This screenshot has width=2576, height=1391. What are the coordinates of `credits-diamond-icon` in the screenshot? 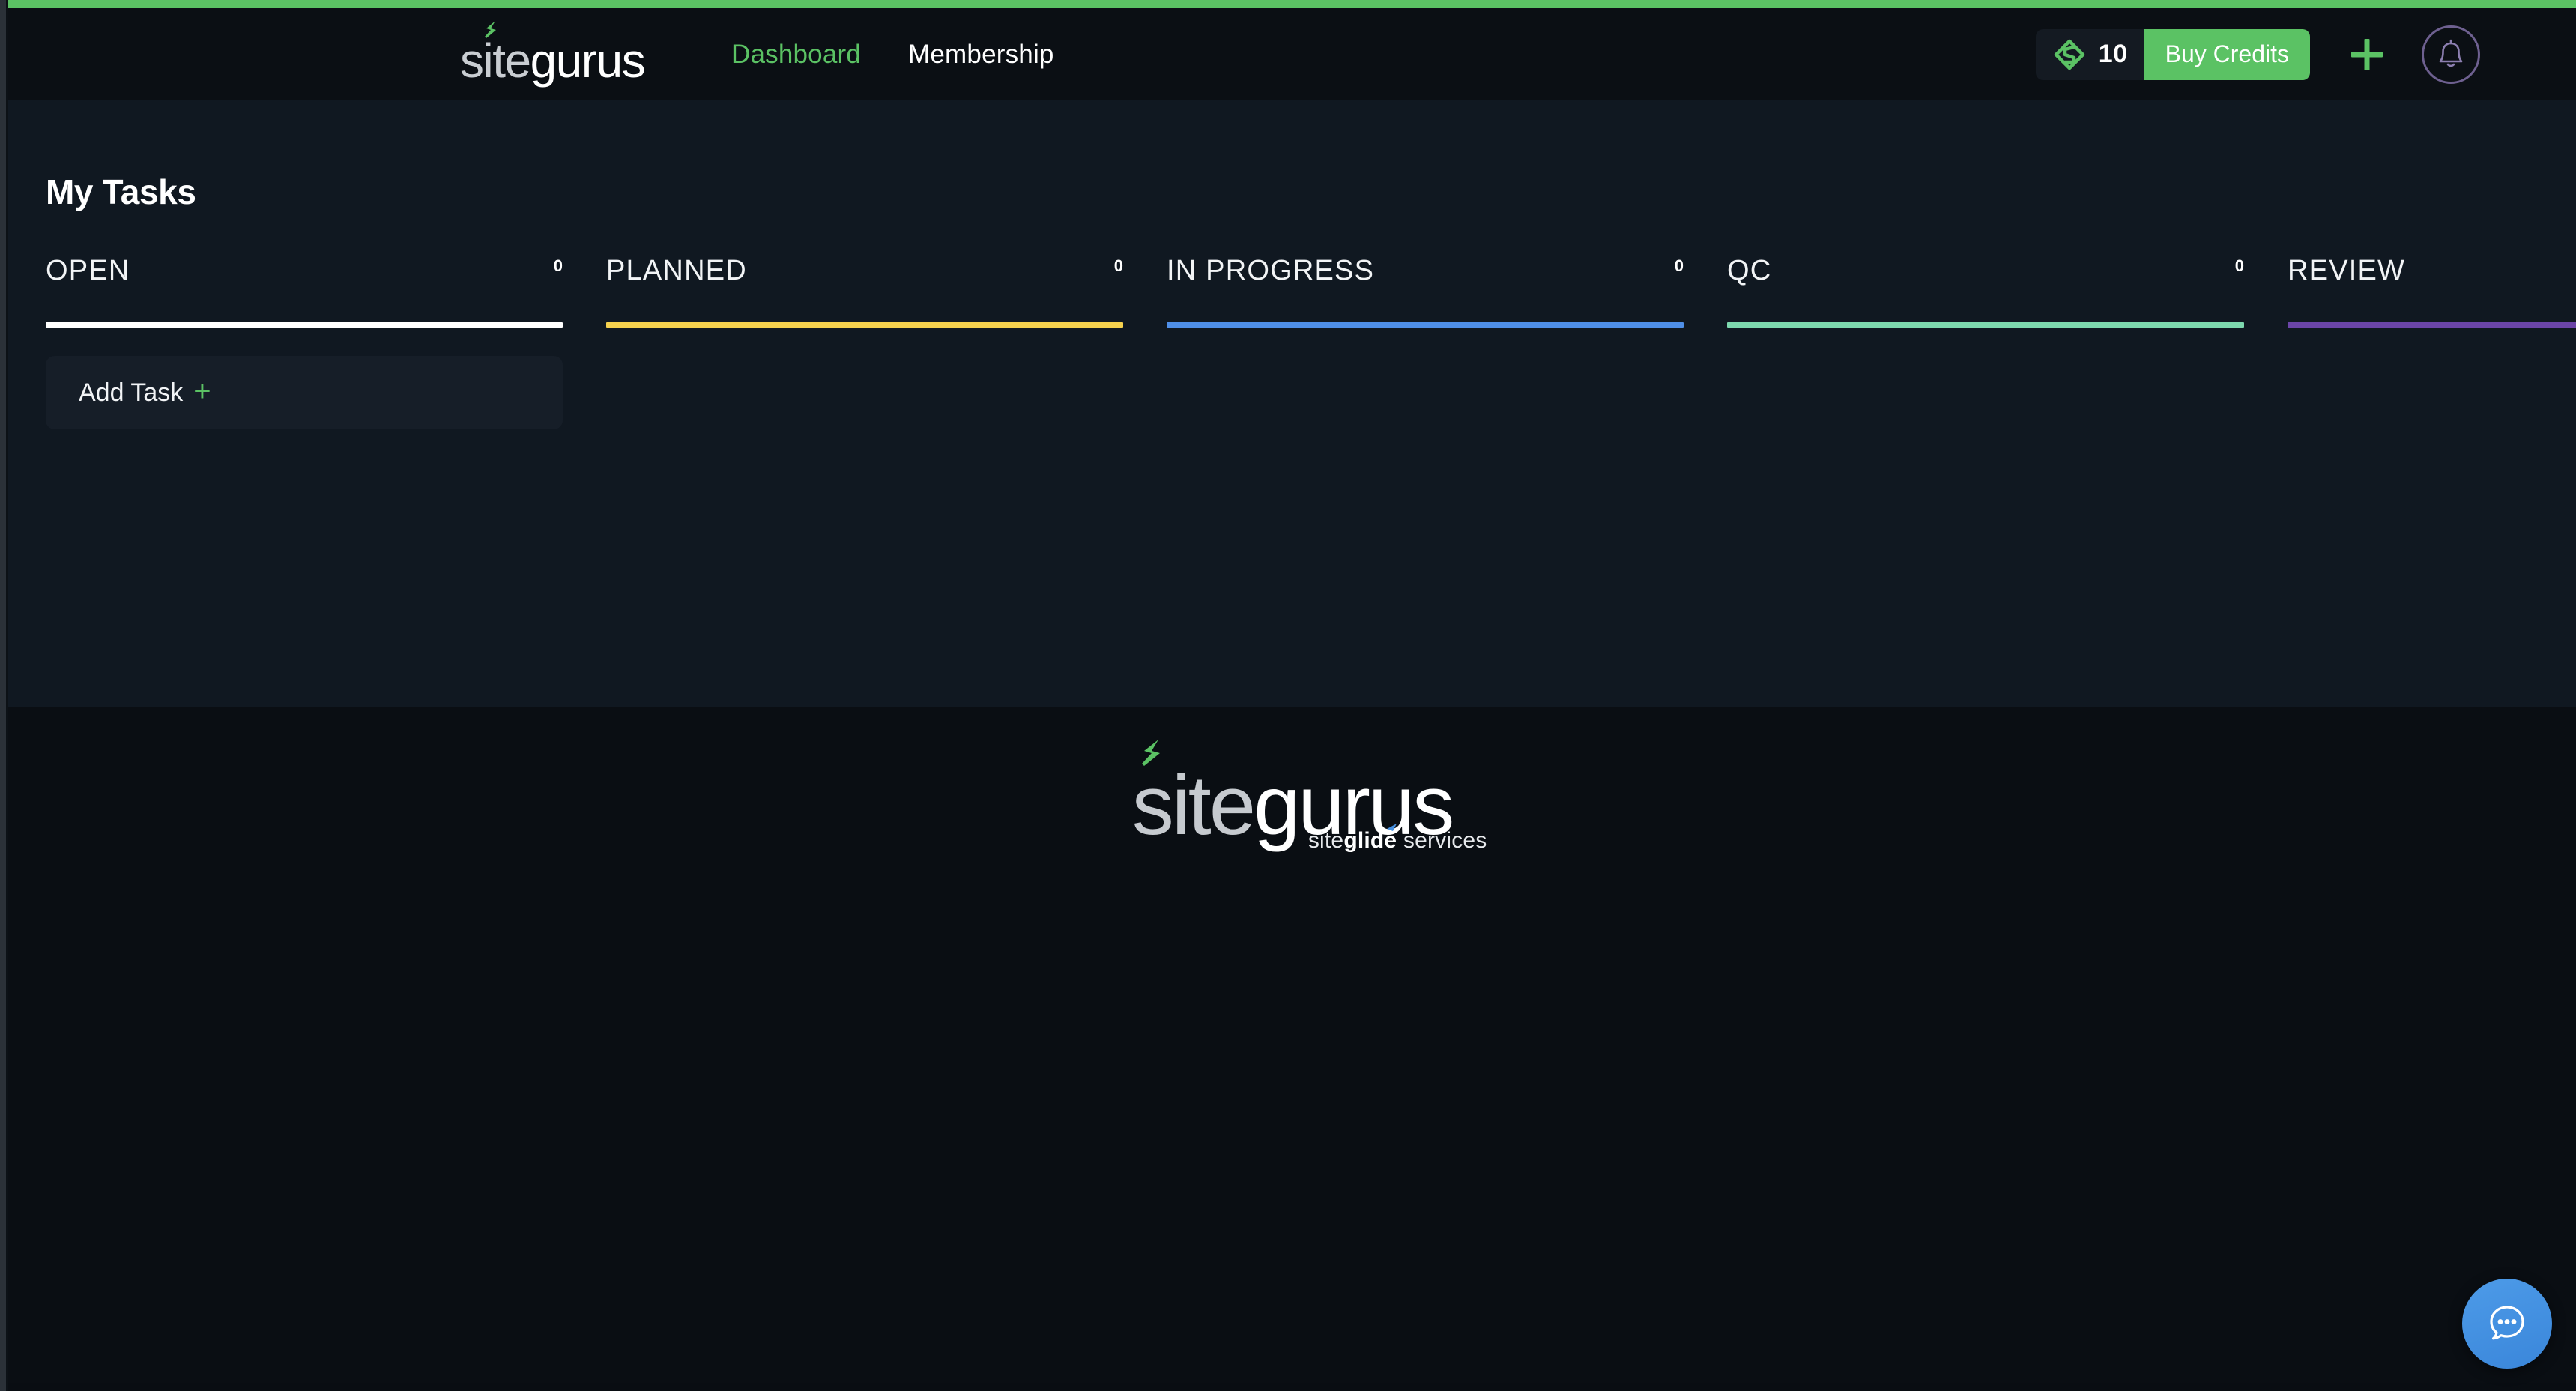 It's located at (2069, 54).